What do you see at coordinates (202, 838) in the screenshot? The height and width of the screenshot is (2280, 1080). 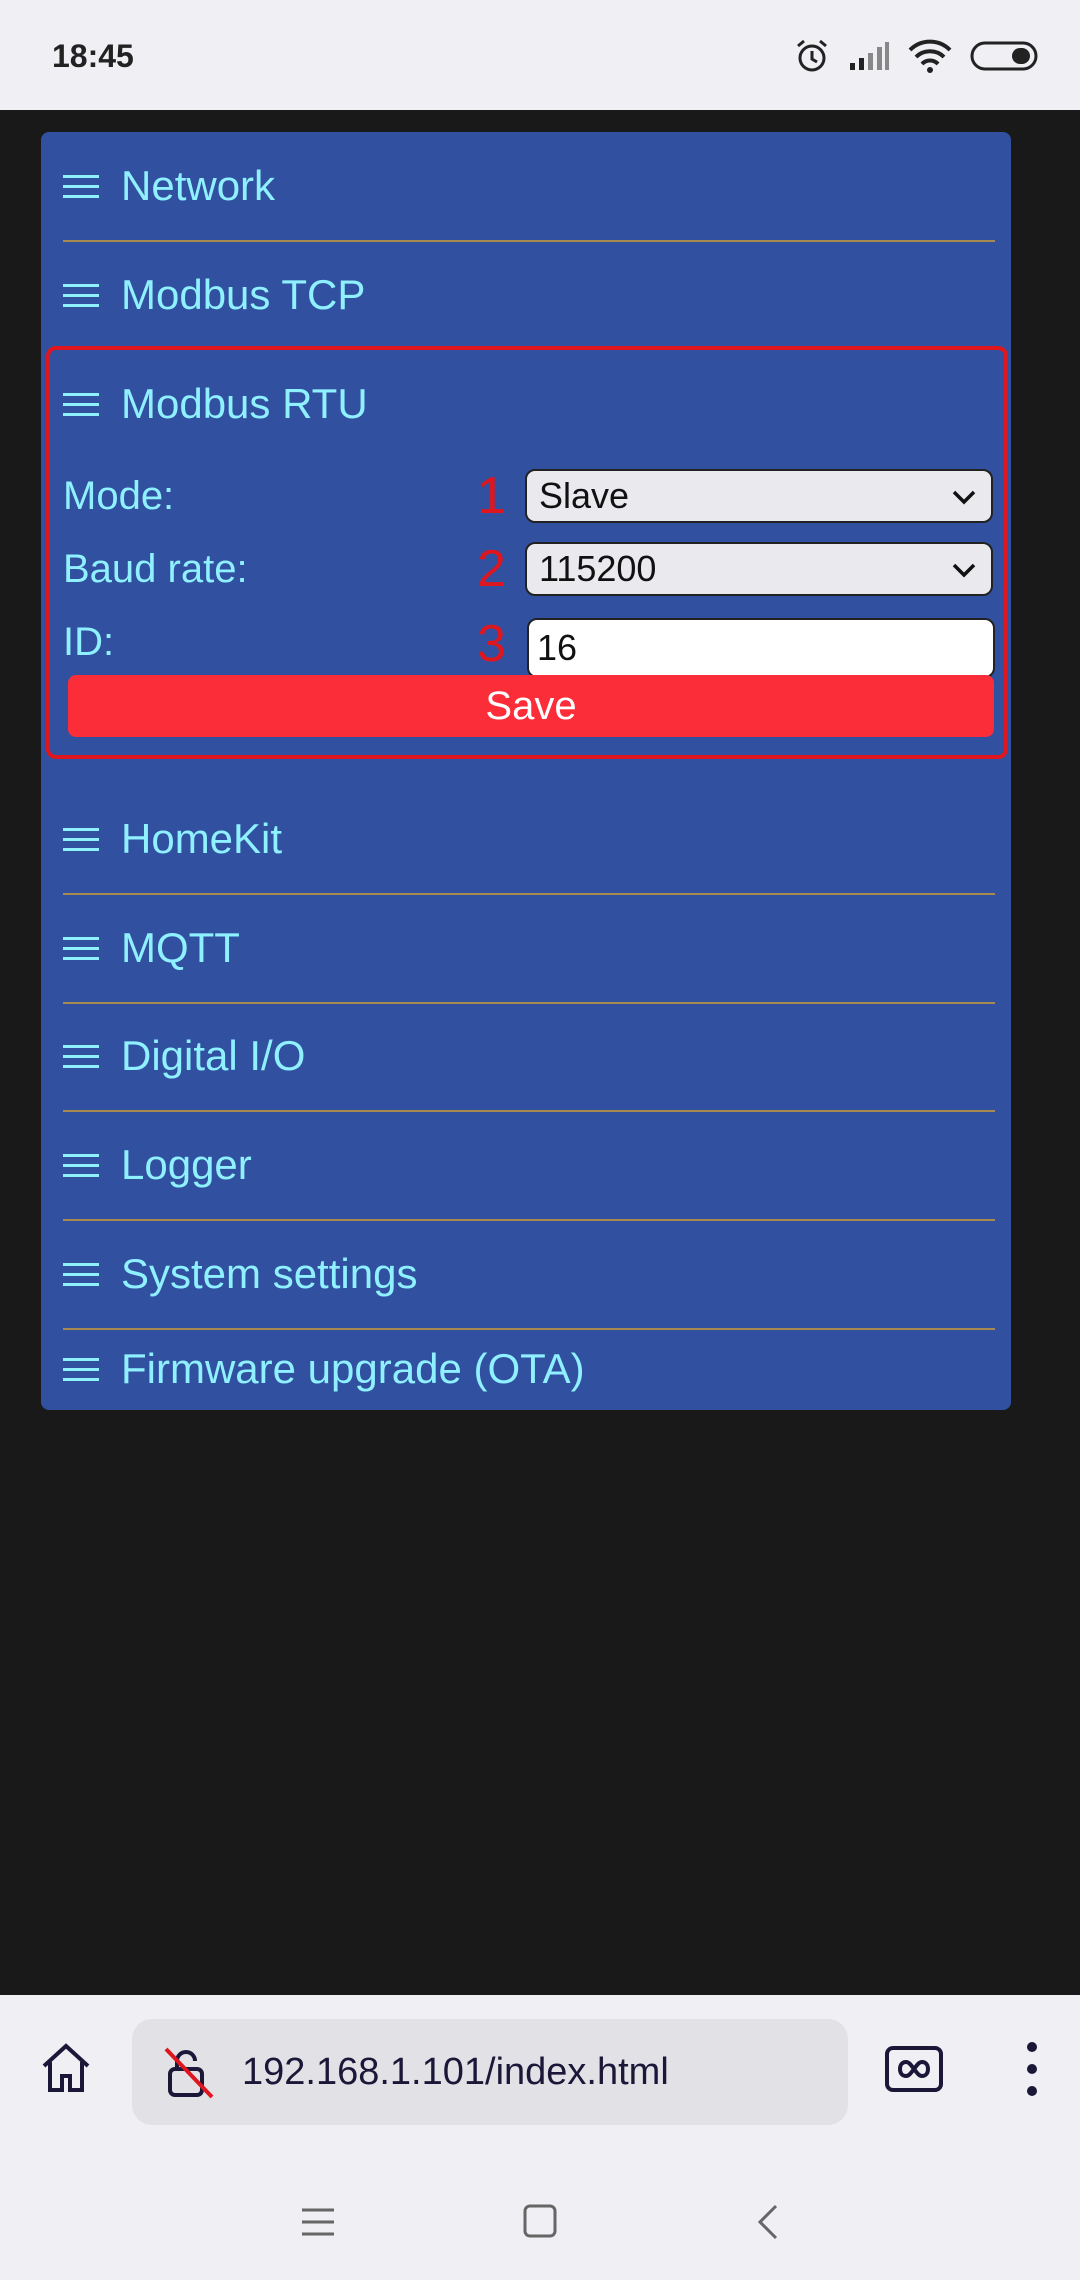 I see `menu-item-label: HomeKit` at bounding box center [202, 838].